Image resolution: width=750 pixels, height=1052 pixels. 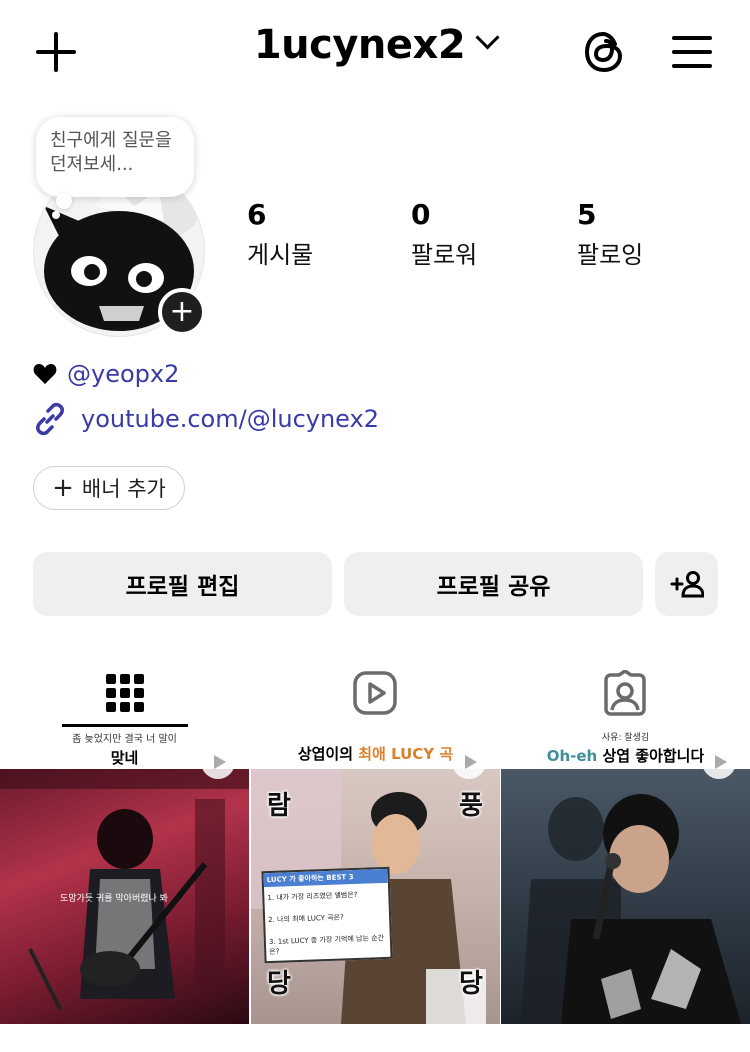 I want to click on note-bubble-tail-small, so click(x=56, y=215).